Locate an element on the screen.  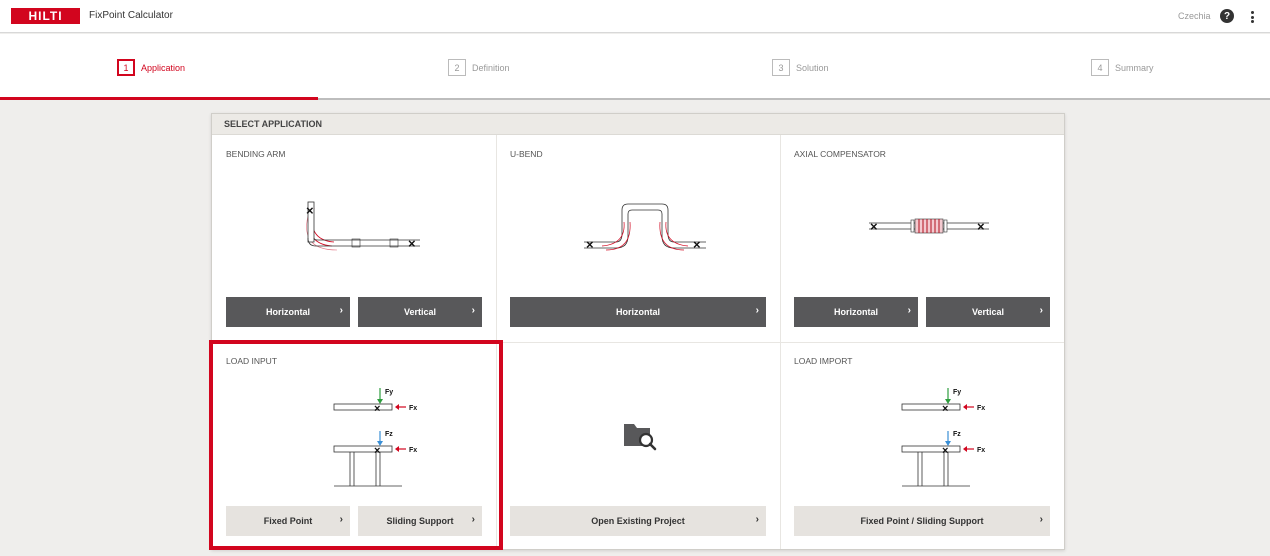
load-input-title: LOAD INPUT is located at coordinates (252, 361).